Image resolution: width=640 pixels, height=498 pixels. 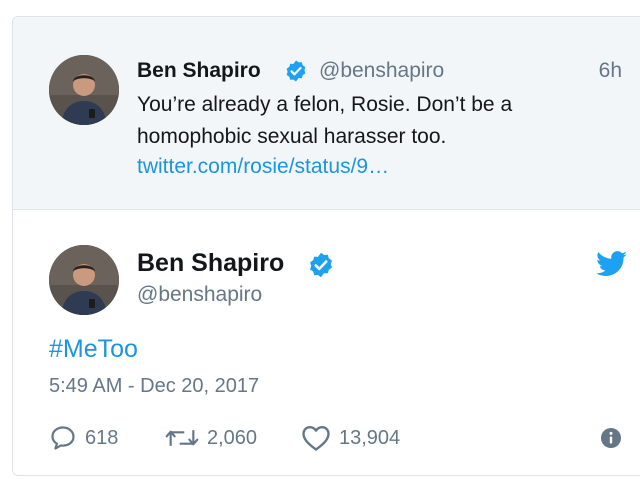 I want to click on heart-icon, so click(x=316, y=438).